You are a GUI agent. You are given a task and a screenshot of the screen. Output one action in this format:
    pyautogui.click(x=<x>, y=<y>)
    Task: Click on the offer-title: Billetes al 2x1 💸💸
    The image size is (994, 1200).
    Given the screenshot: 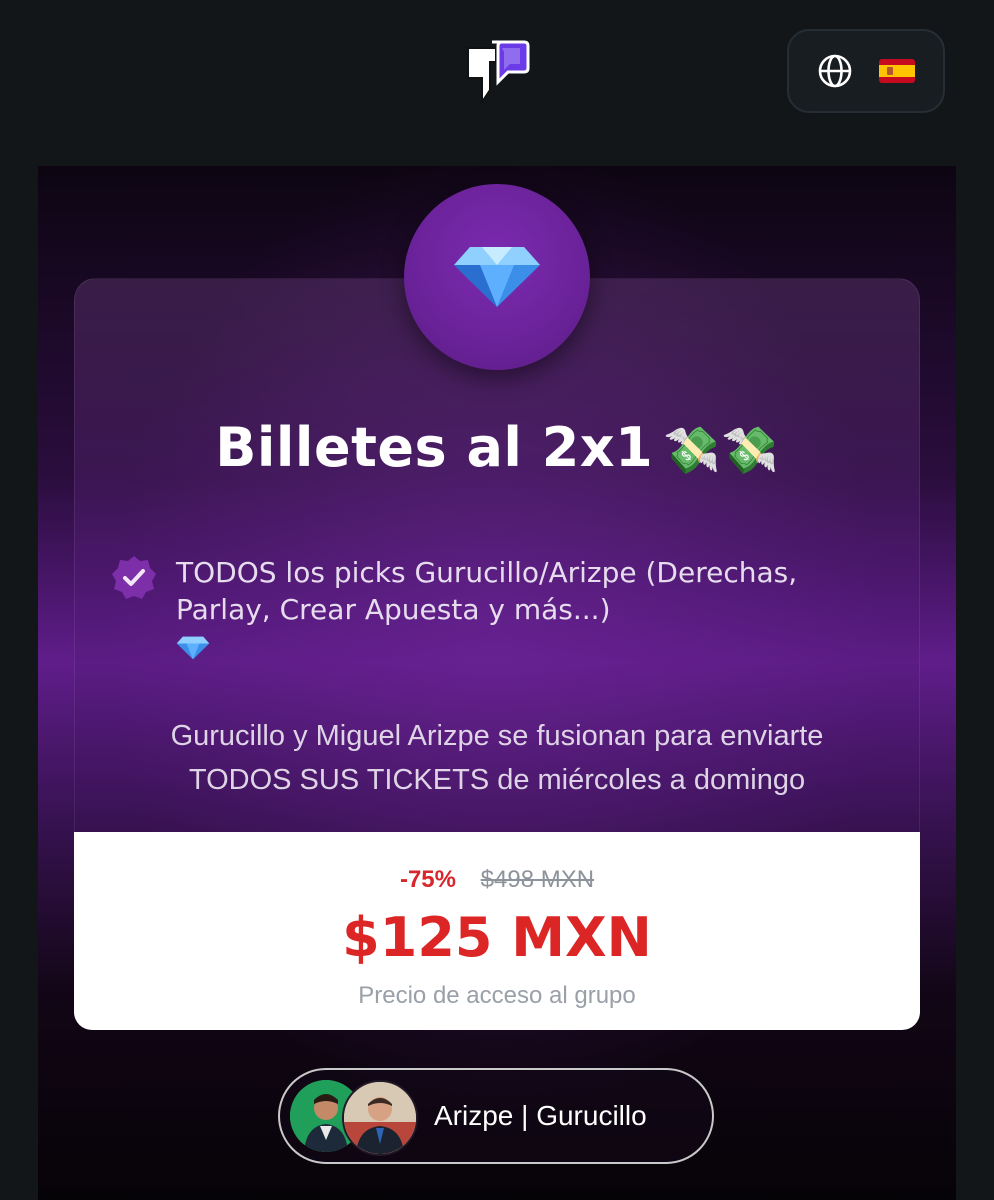 What is the action you would take?
    pyautogui.click(x=497, y=447)
    